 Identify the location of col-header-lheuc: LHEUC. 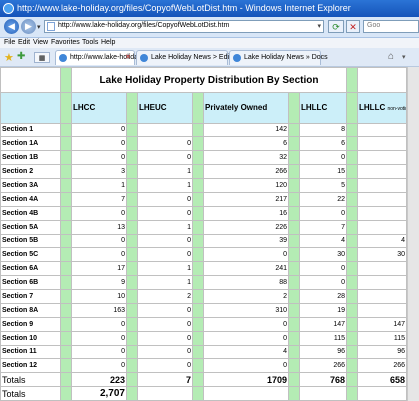
(165, 108).